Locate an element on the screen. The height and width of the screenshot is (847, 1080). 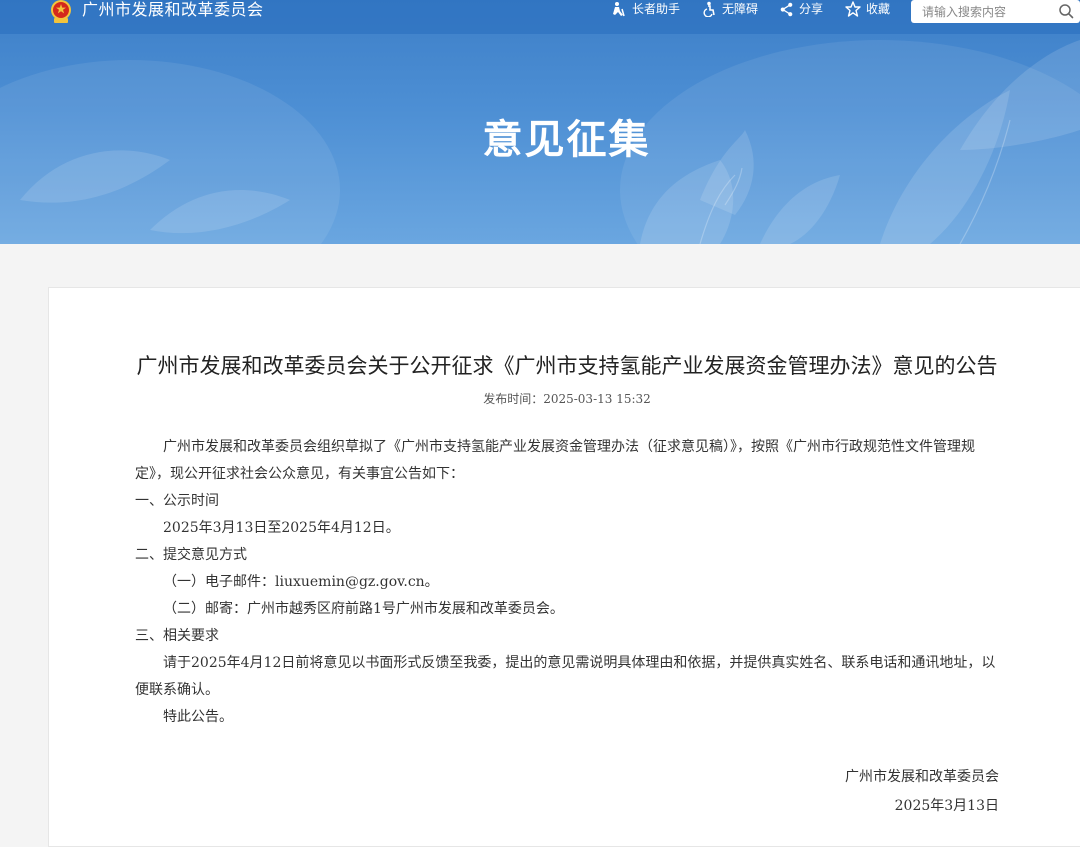
body-paragraph: （一）电子邮件：liuxuemin@gz.gov.cn。 is located at coordinates (301, 582).